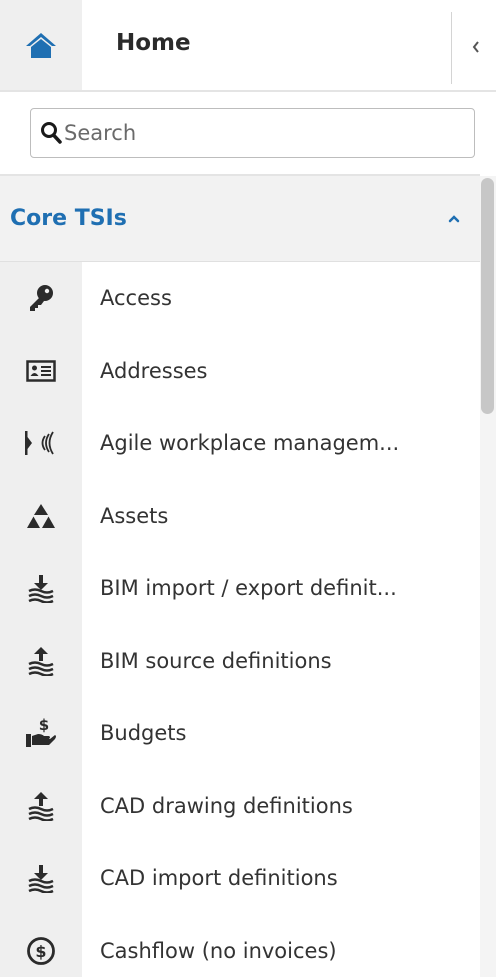  I want to click on home-icon-button, so click(41, 45).